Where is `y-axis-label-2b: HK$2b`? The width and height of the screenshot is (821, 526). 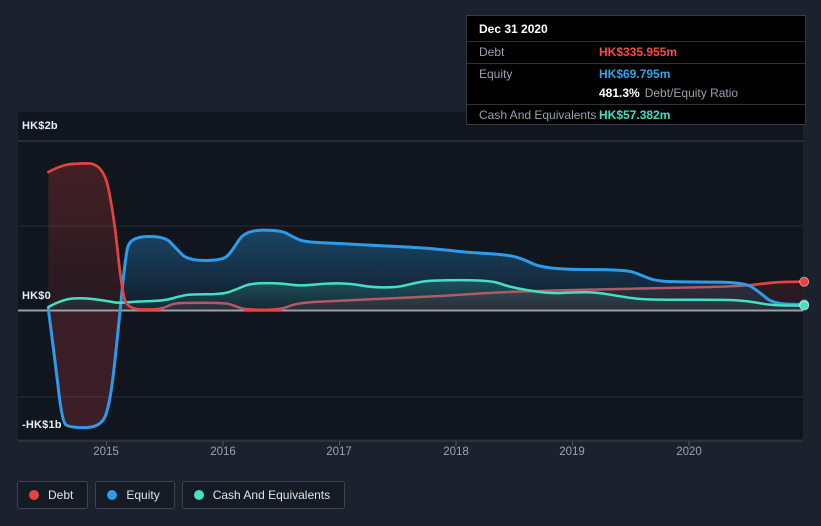 y-axis-label-2b: HK$2b is located at coordinates (40, 126).